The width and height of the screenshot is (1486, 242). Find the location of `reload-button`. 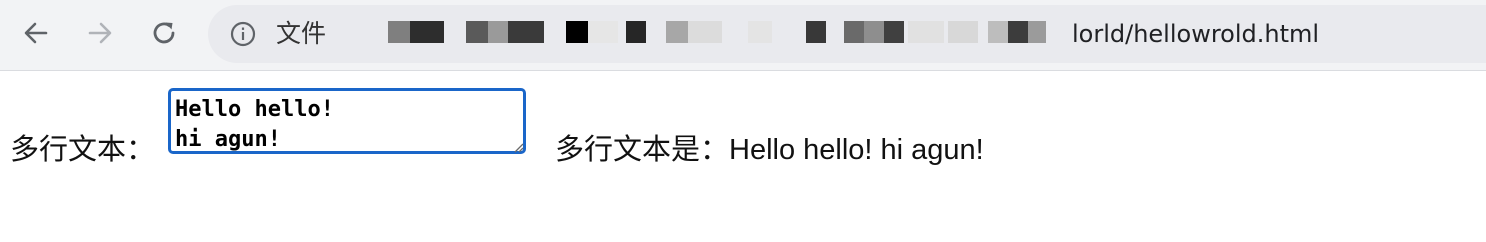

reload-button is located at coordinates (164, 33).